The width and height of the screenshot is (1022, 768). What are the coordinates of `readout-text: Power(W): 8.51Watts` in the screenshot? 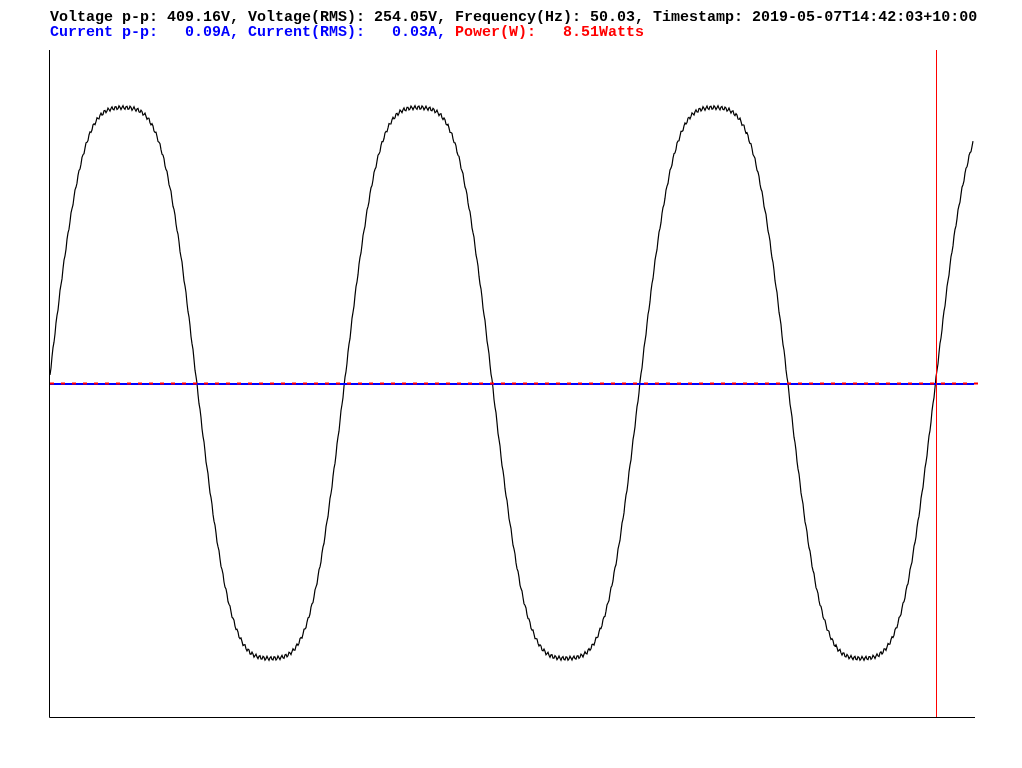 It's located at (550, 32).